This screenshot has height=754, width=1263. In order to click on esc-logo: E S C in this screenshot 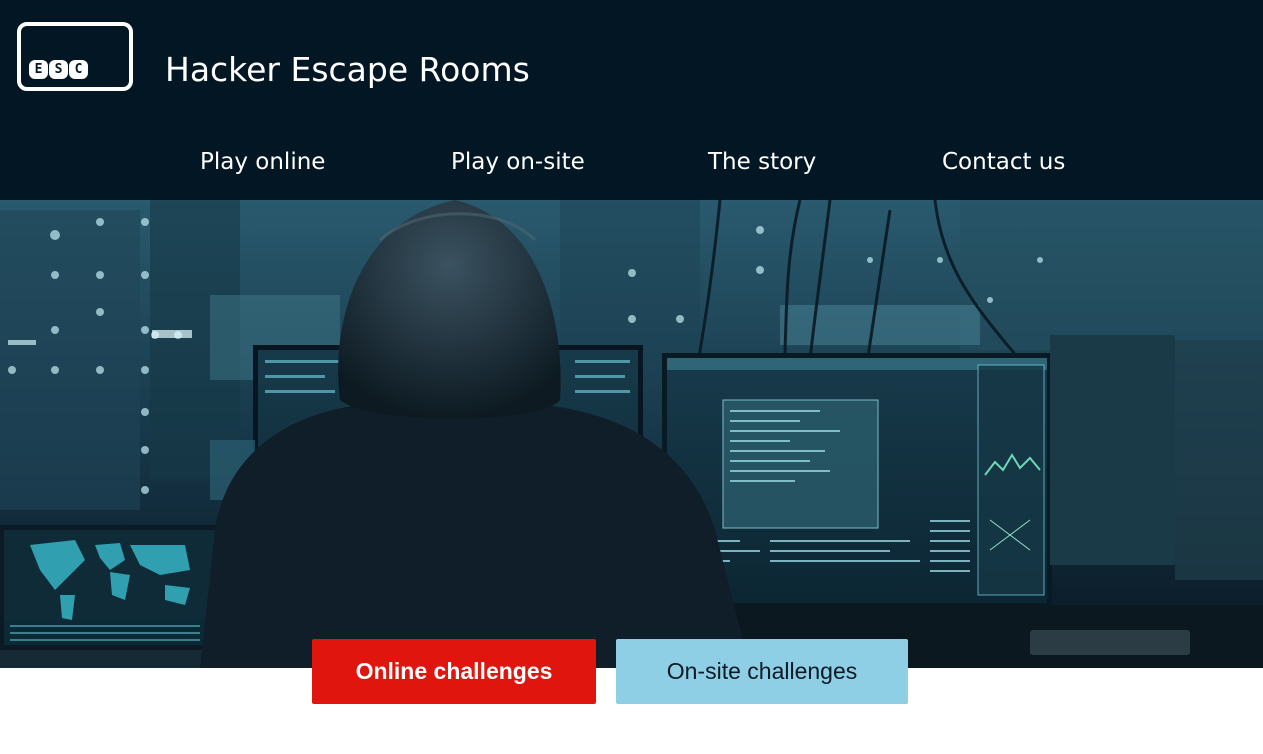, I will do `click(75, 56)`.